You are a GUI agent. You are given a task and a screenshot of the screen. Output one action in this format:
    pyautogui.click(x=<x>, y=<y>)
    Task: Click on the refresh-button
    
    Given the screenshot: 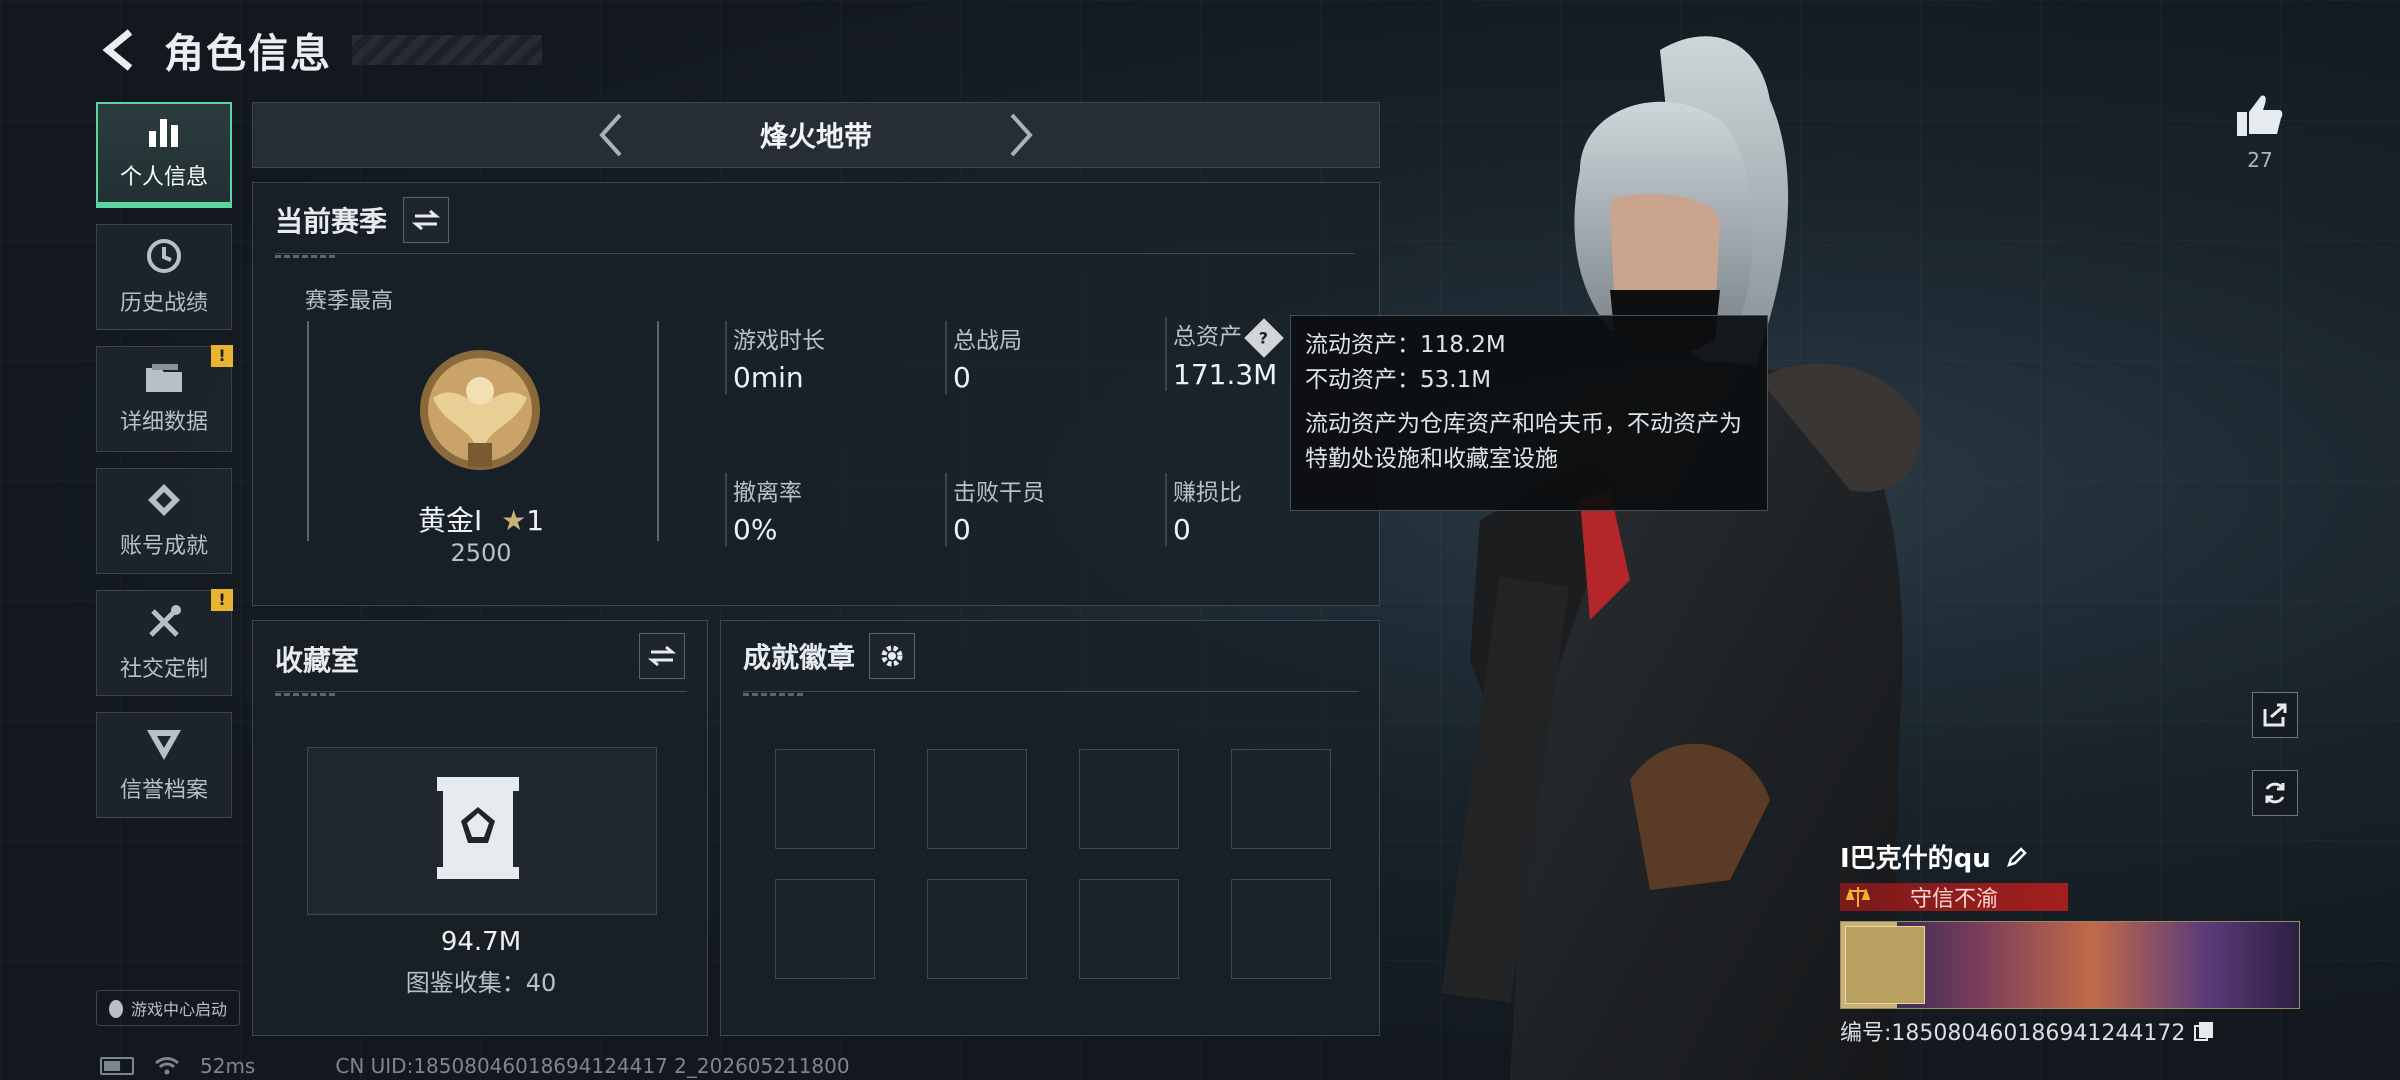 What is the action you would take?
    pyautogui.click(x=2275, y=793)
    